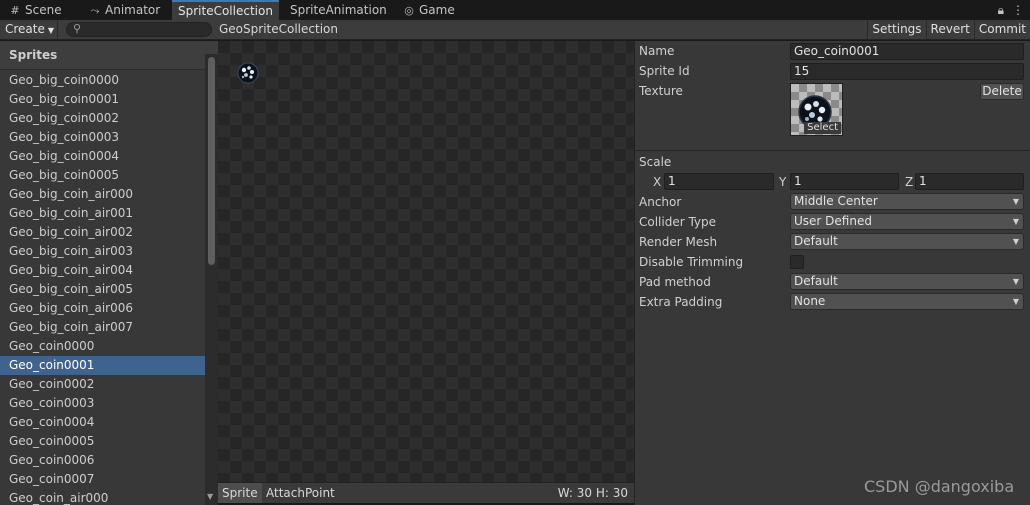 This screenshot has height=505, width=1030. I want to click on sprite-list-item: Geo_coin0000, so click(102, 346).